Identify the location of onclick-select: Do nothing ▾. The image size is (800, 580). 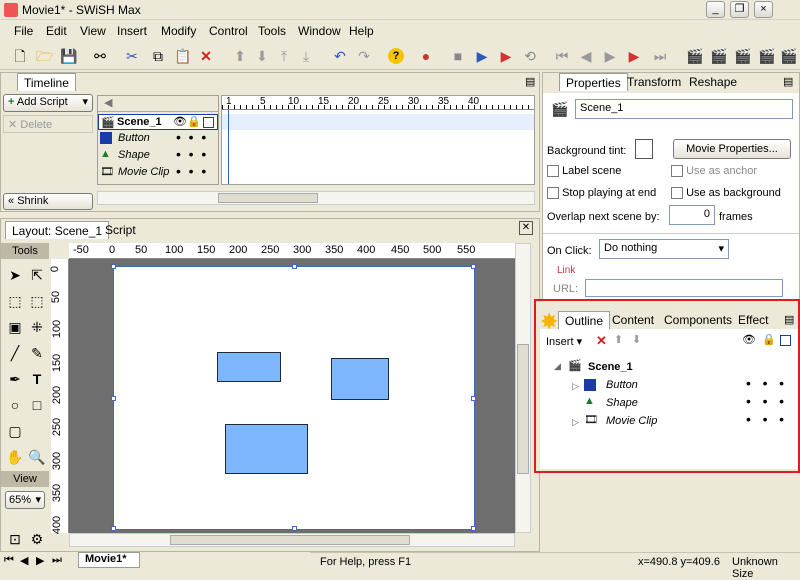
(664, 249).